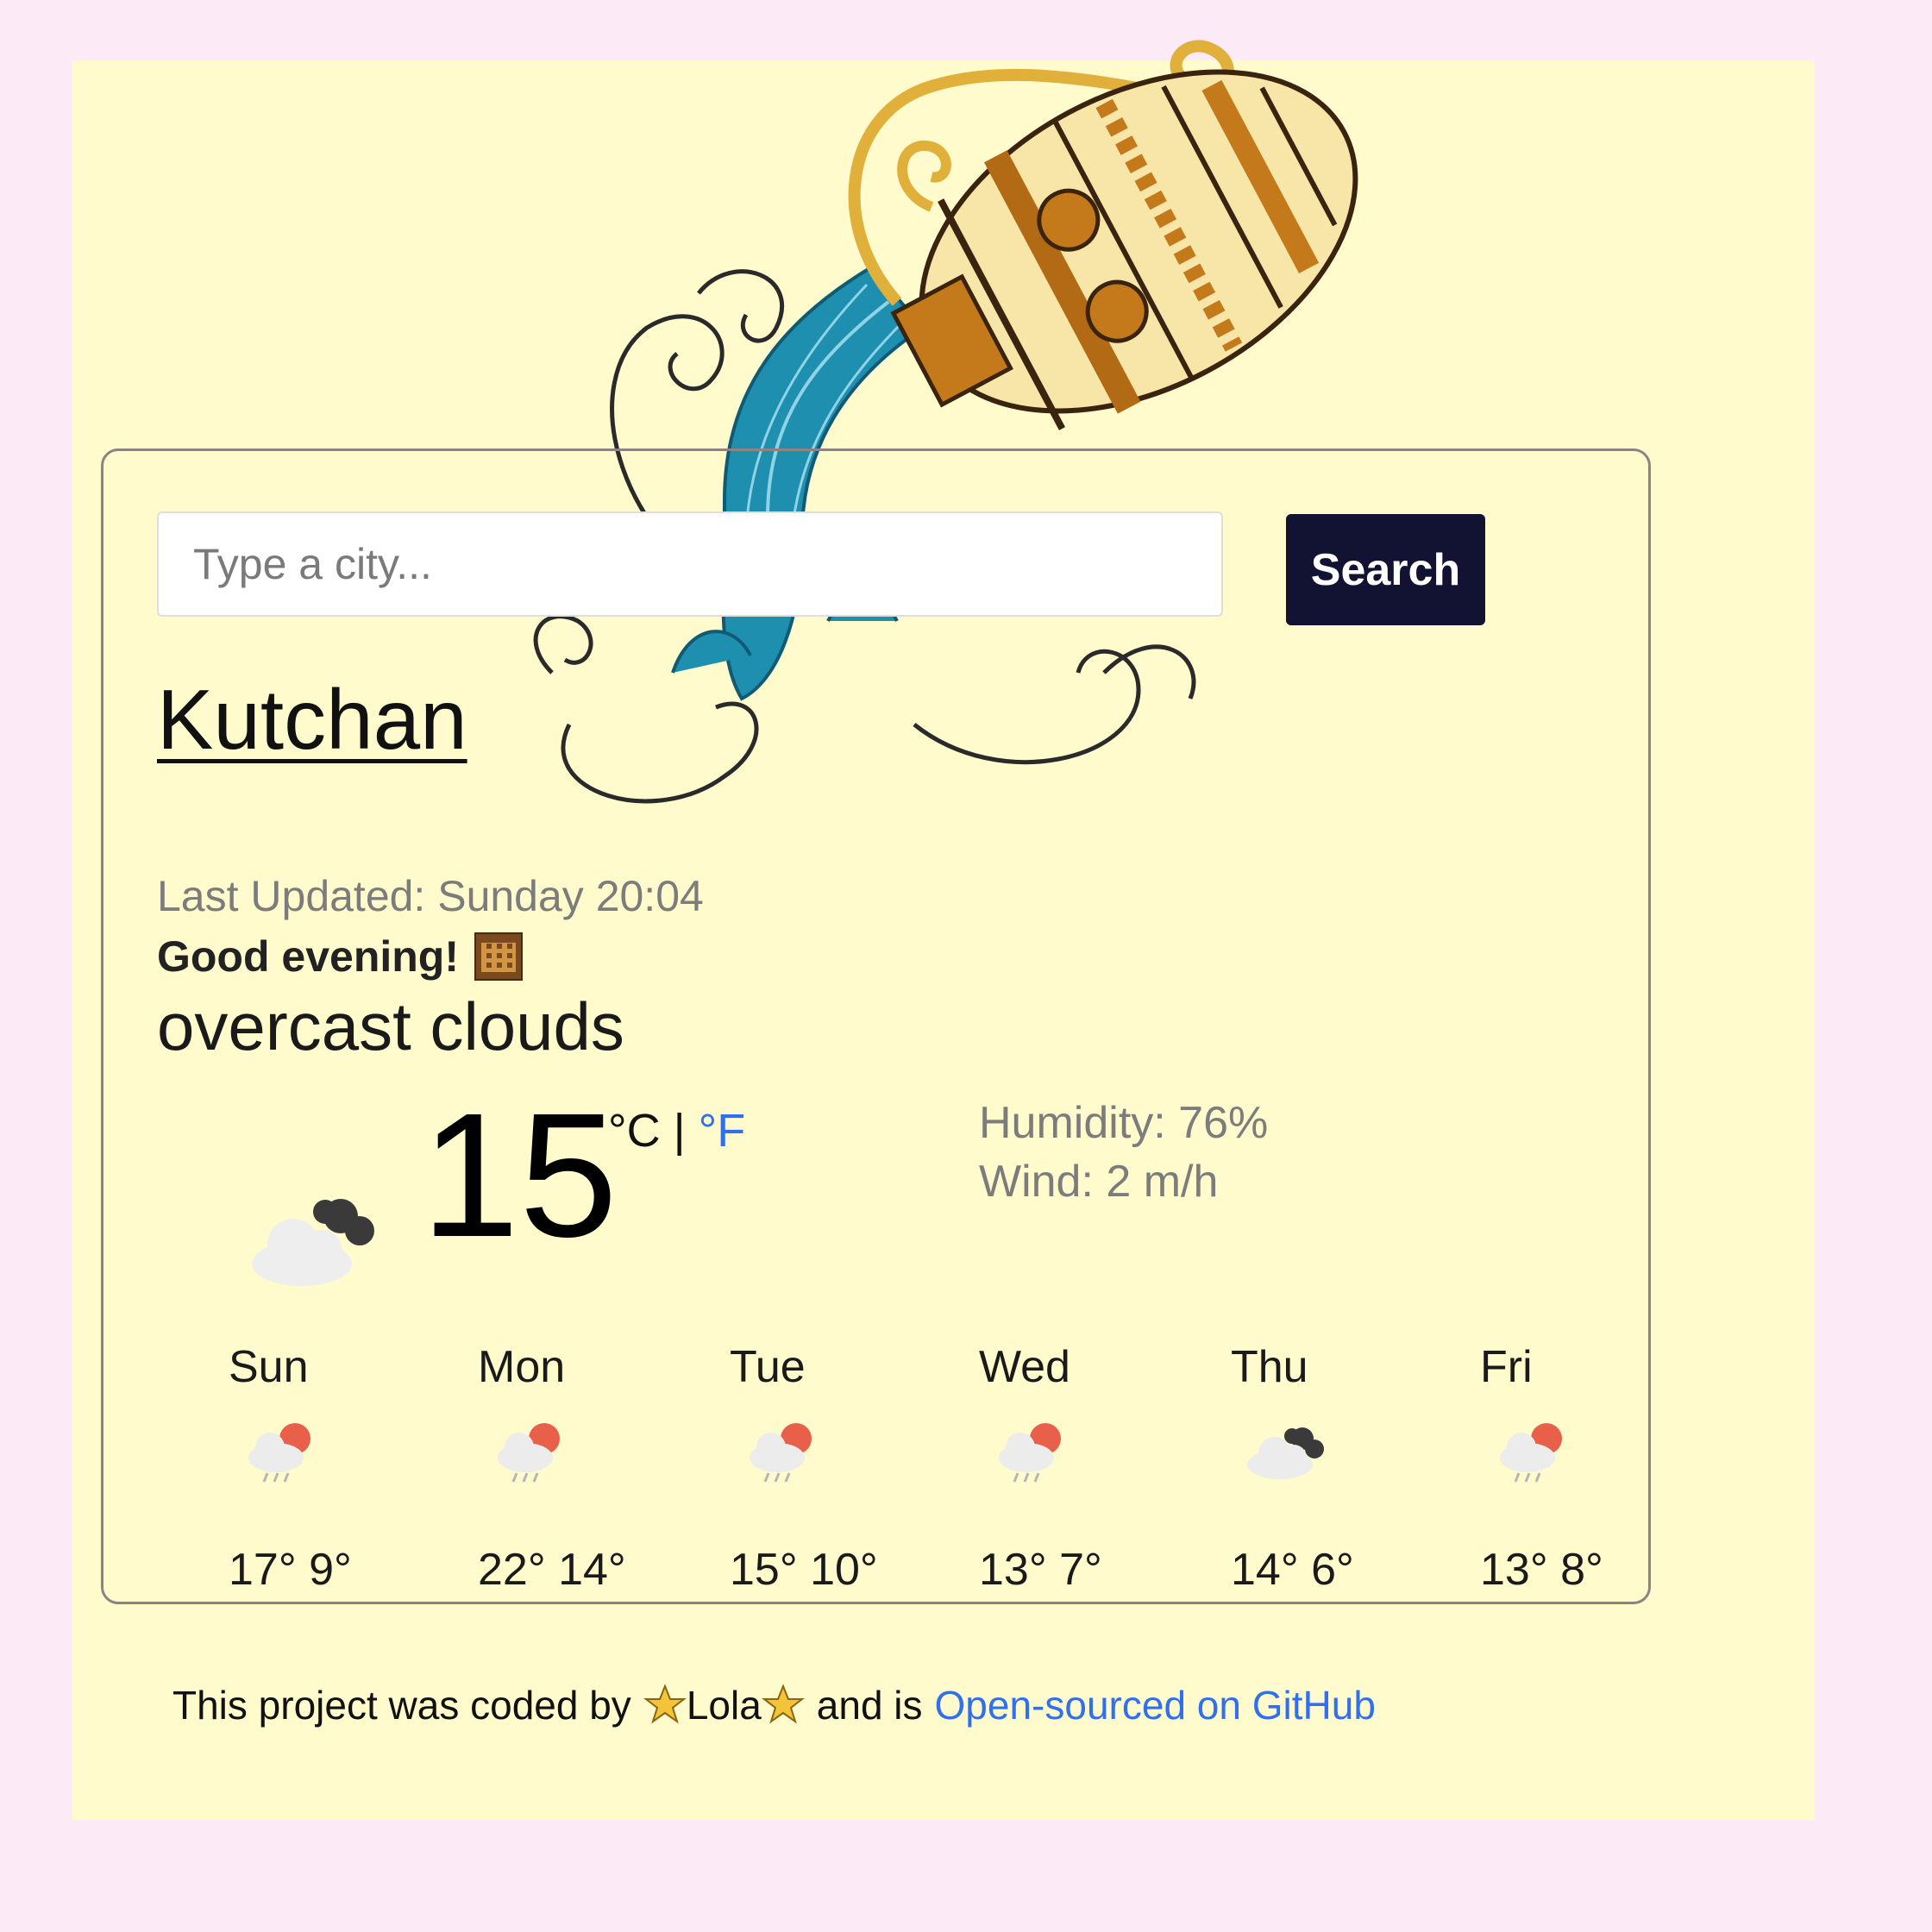  Describe the element at coordinates (430, 896) in the screenshot. I see `last-updated-text: Last Updated: Sunday 20:04` at that location.